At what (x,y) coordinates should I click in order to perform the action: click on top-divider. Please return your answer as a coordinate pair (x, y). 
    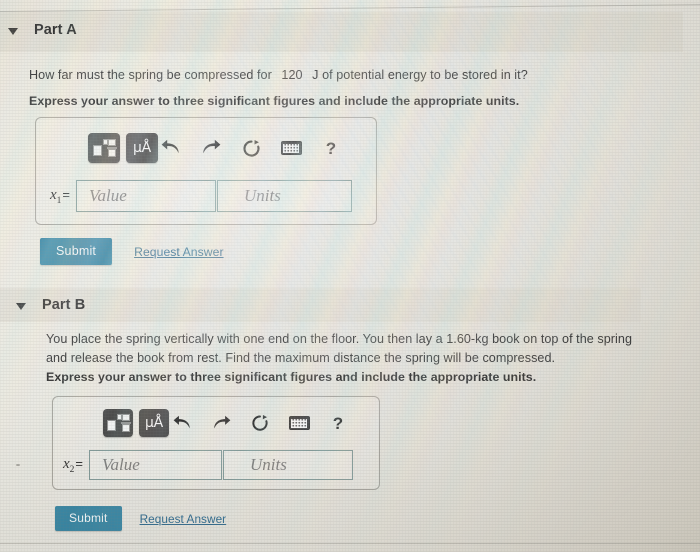
    Looking at the image, I should click on (350, 8).